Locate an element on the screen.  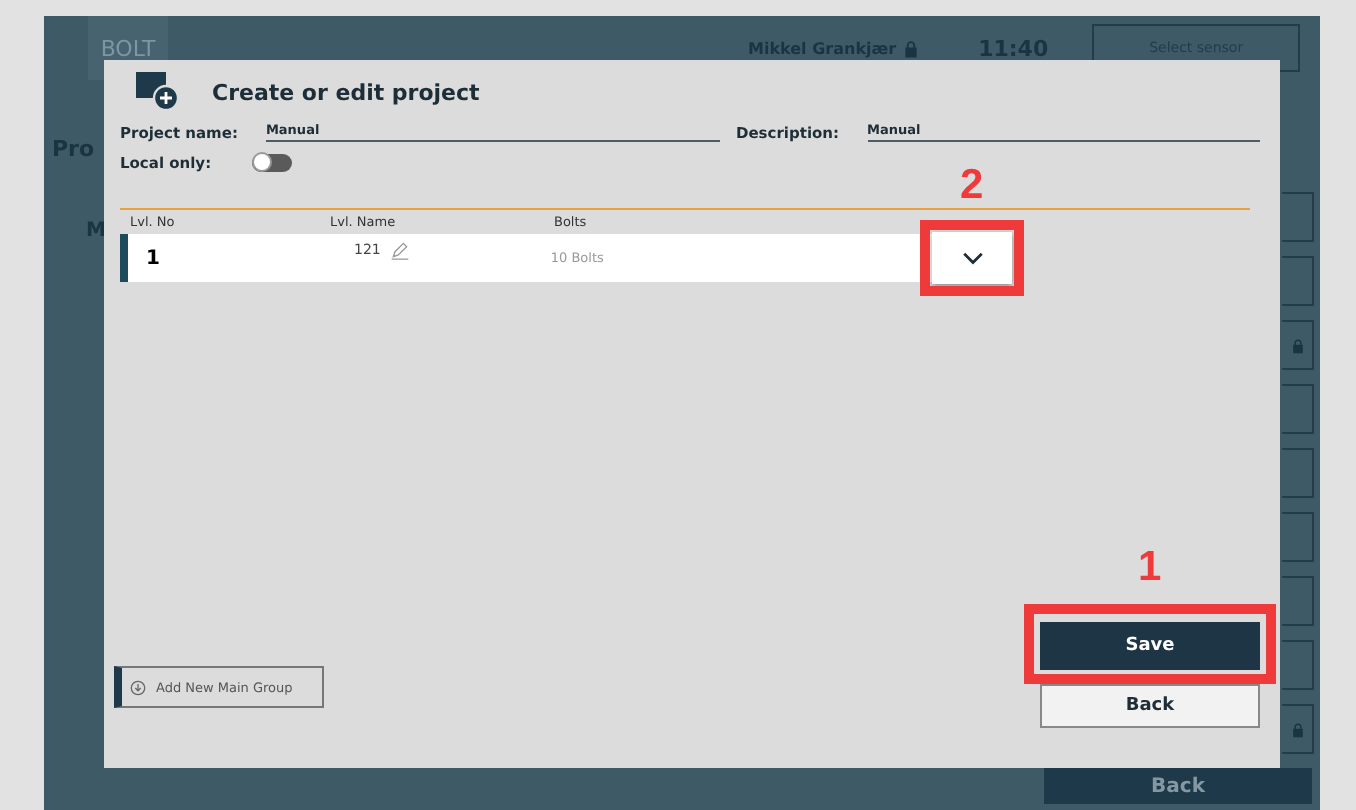
edit-icon is located at coordinates (400, 250).